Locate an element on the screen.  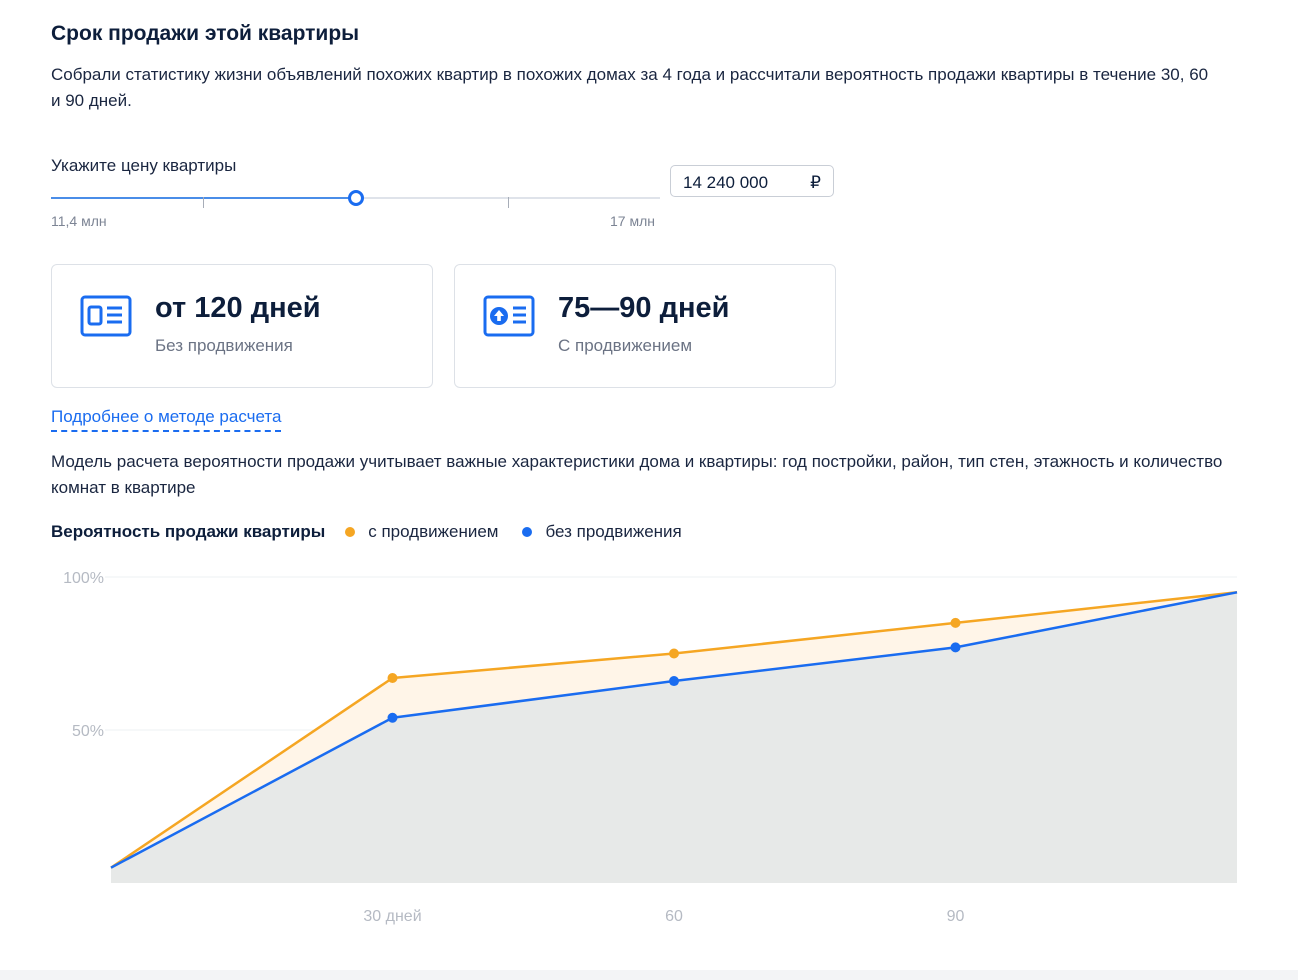
card-title: от 120 дней is located at coordinates (238, 308).